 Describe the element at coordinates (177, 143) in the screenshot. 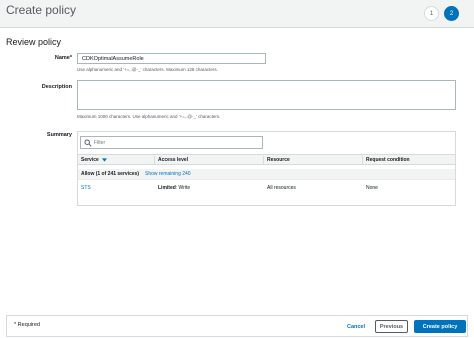

I see `filter-input` at that location.